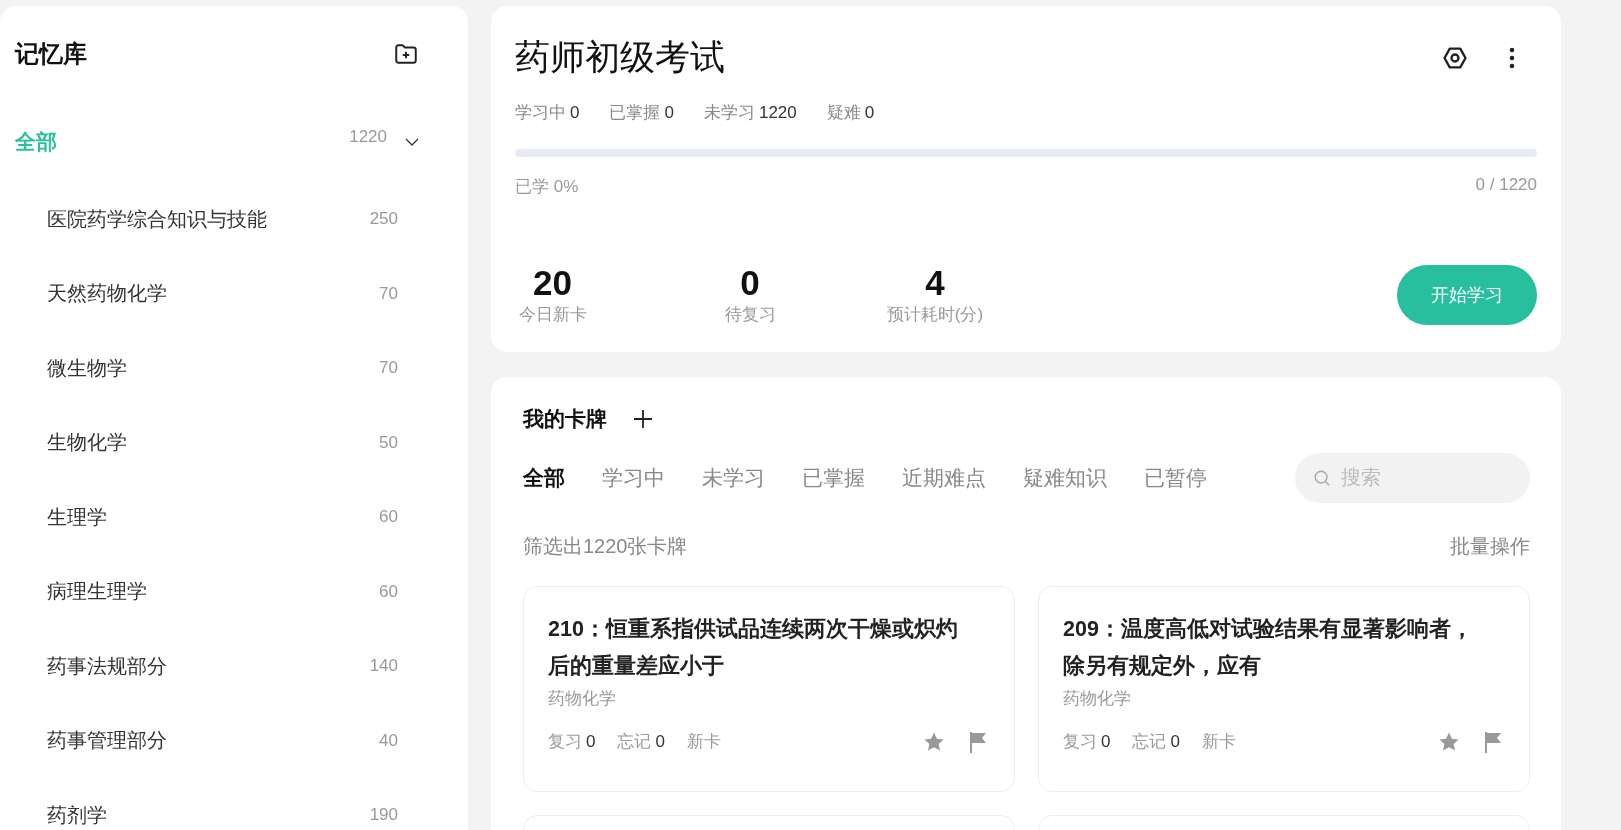 The image size is (1621, 830). I want to click on summary-value: 4, so click(935, 283).